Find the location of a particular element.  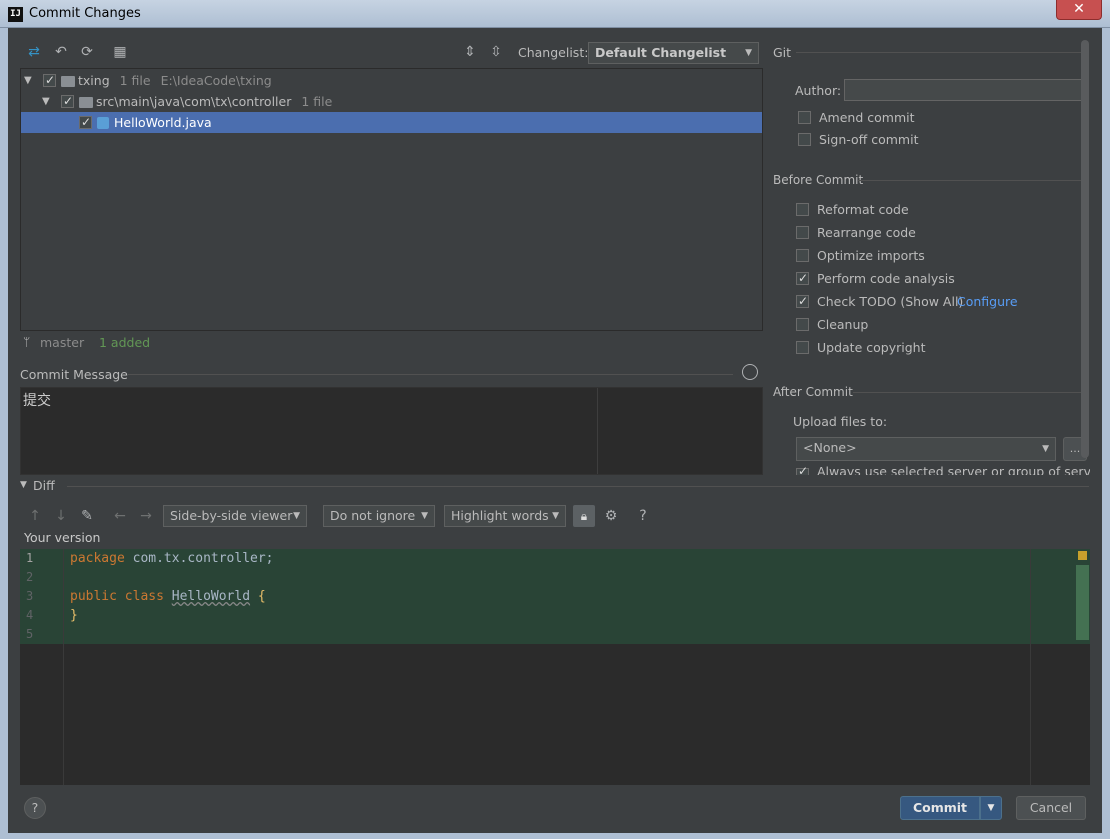

collapse-diff-icon: ▼ is located at coordinates (23, 485).